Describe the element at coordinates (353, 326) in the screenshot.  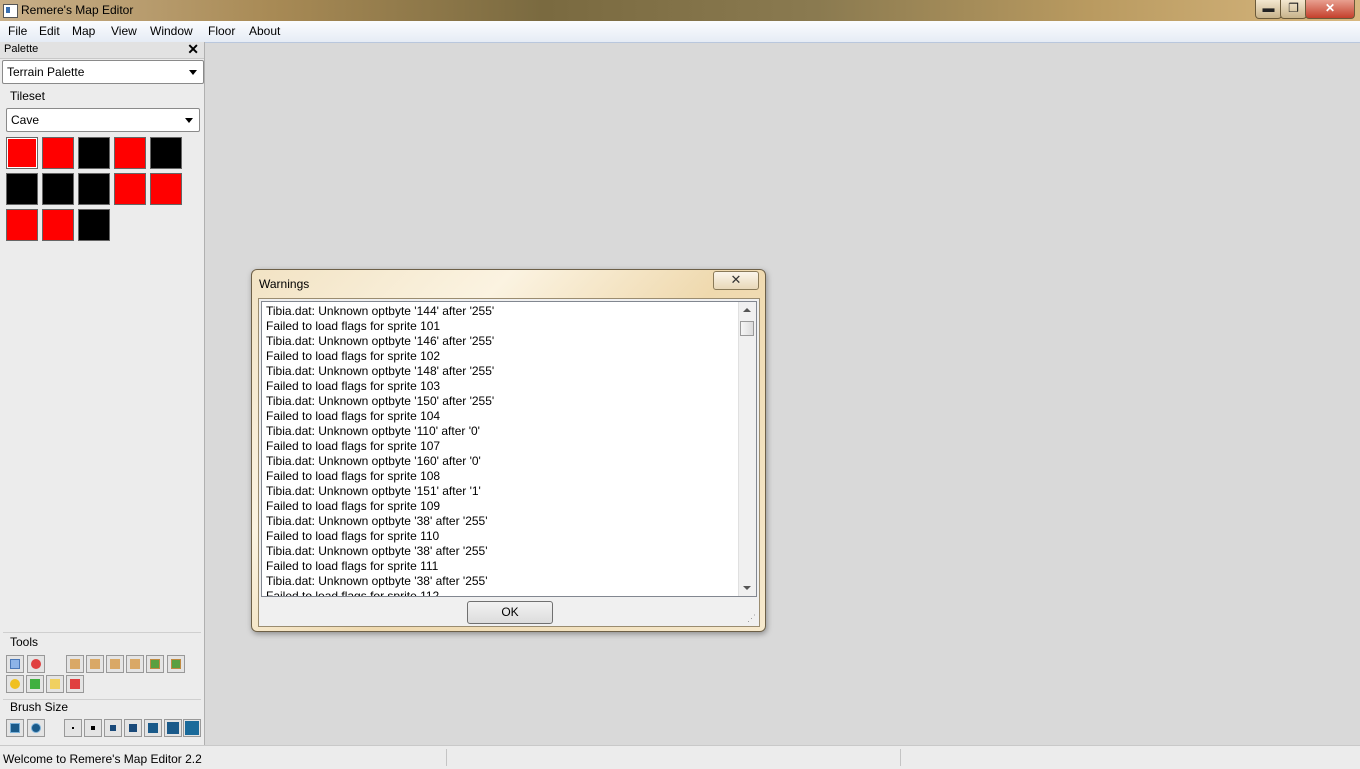
I see `log-line: Failed to load flags for sprite 101` at that location.